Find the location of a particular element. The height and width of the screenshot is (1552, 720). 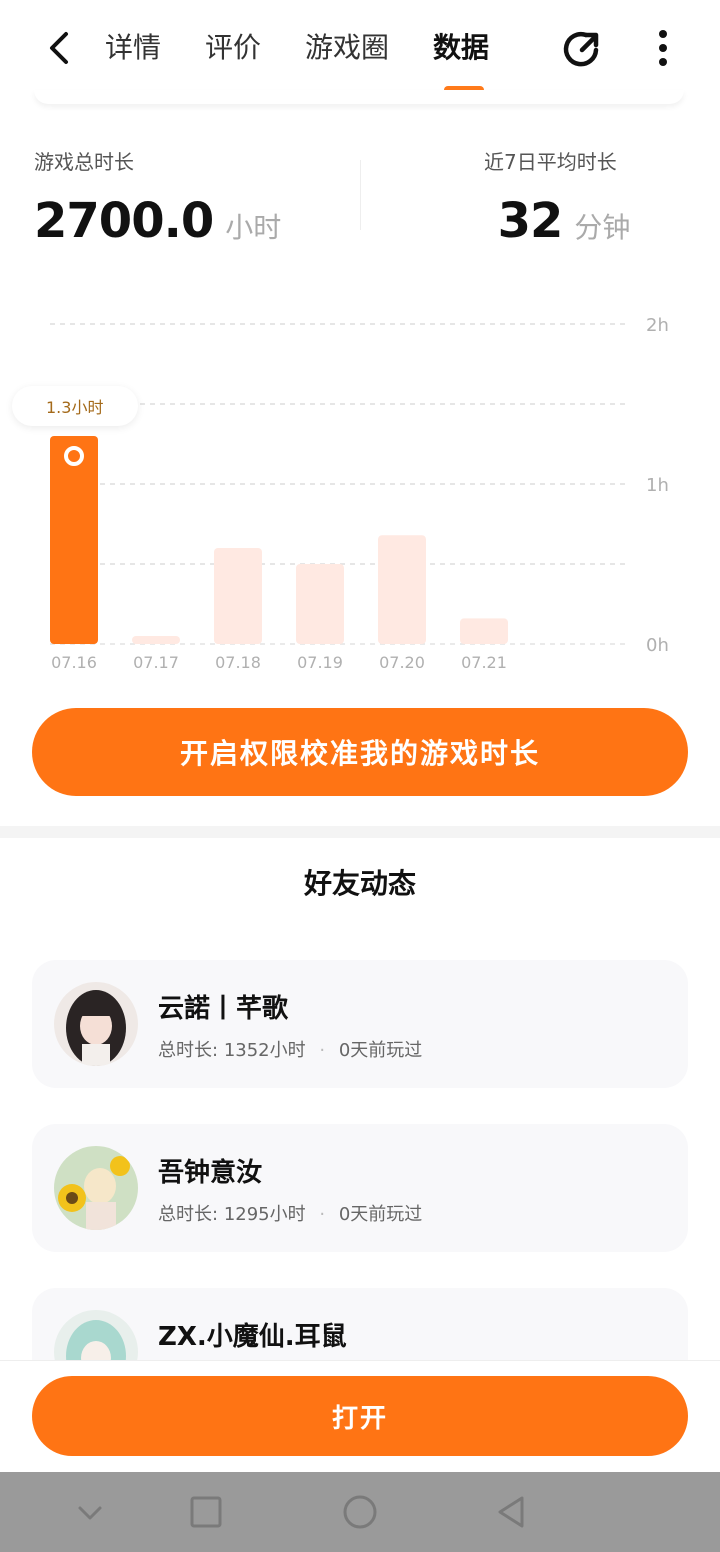

share-icon is located at coordinates (583, 49).